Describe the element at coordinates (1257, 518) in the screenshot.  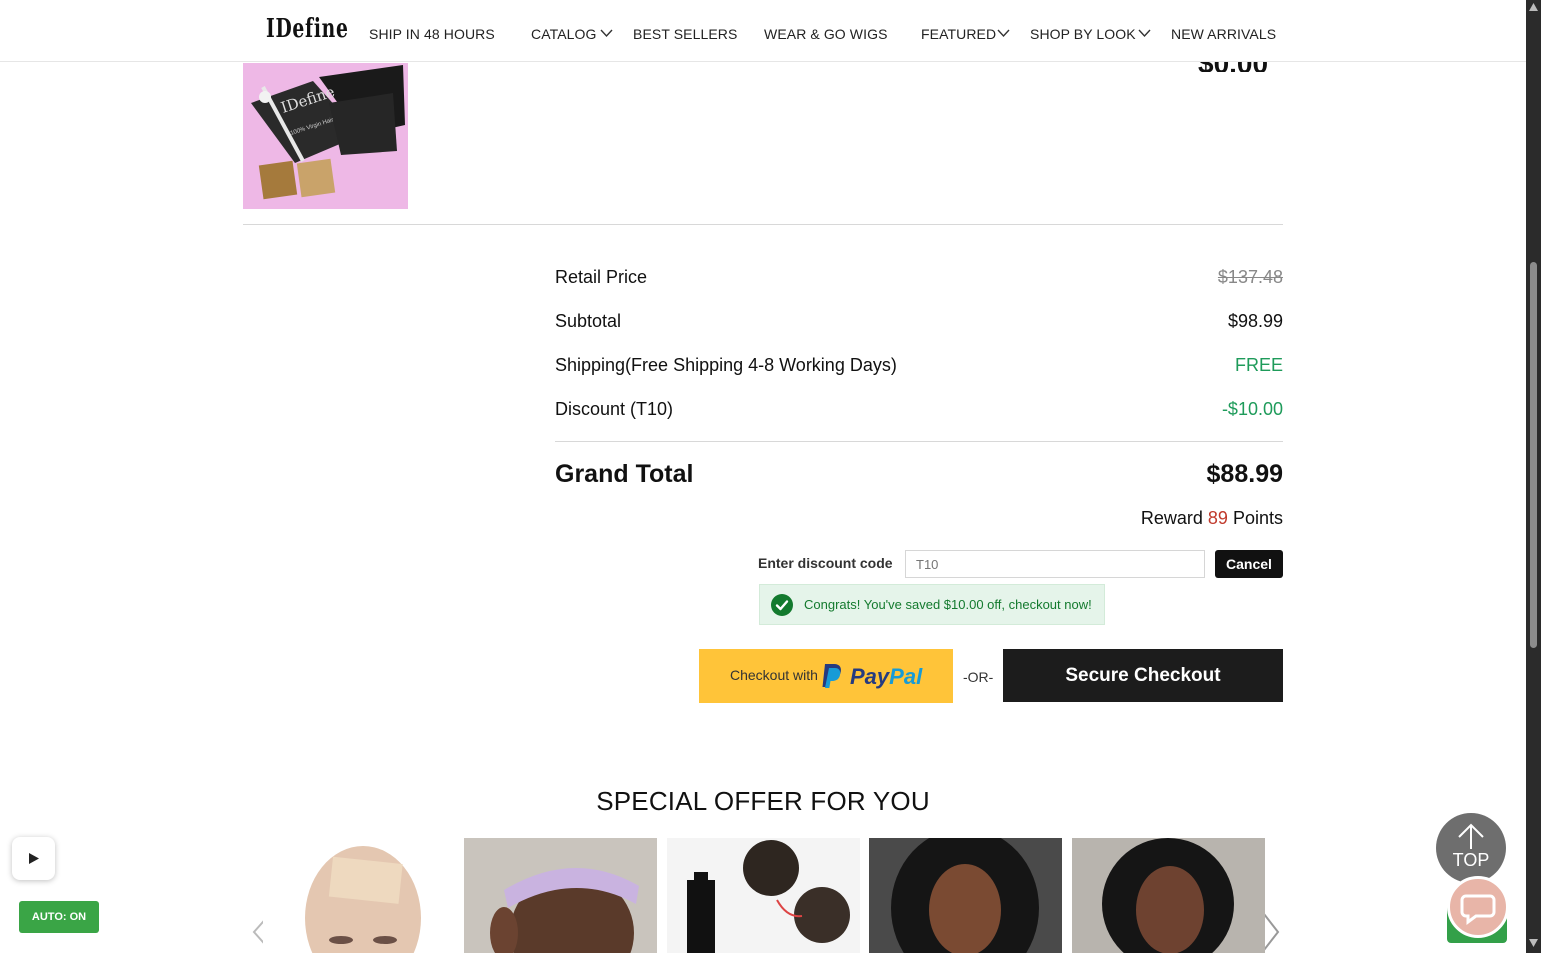
I see `reward-suffix: Points` at that location.